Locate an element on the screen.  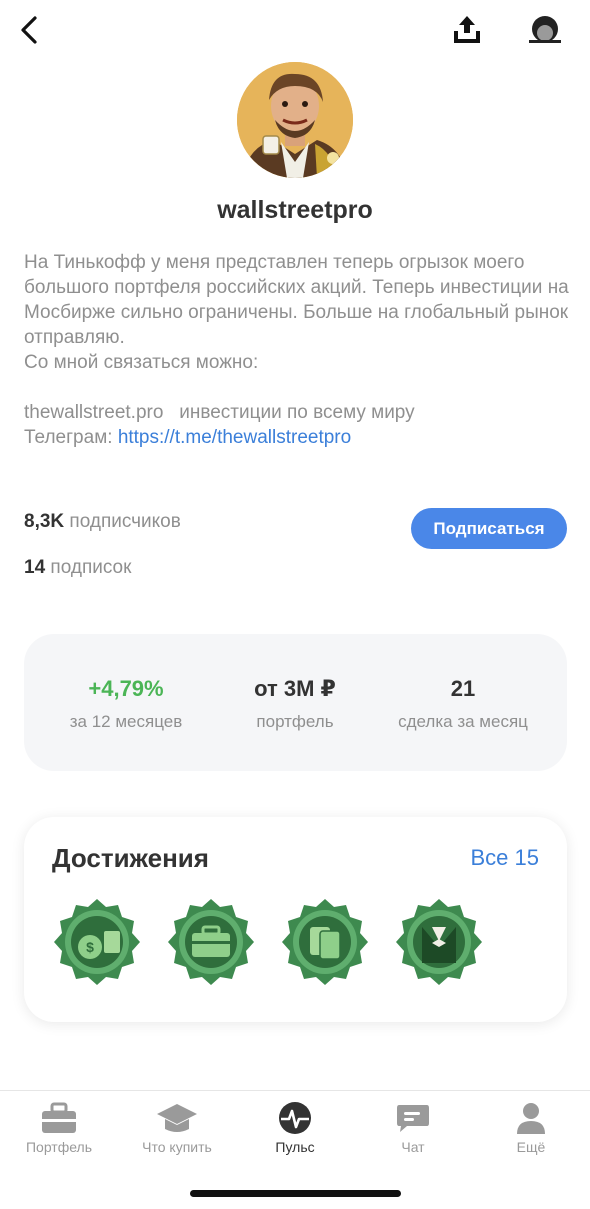
tab-chat: Чат is located at coordinates (413, 1128).